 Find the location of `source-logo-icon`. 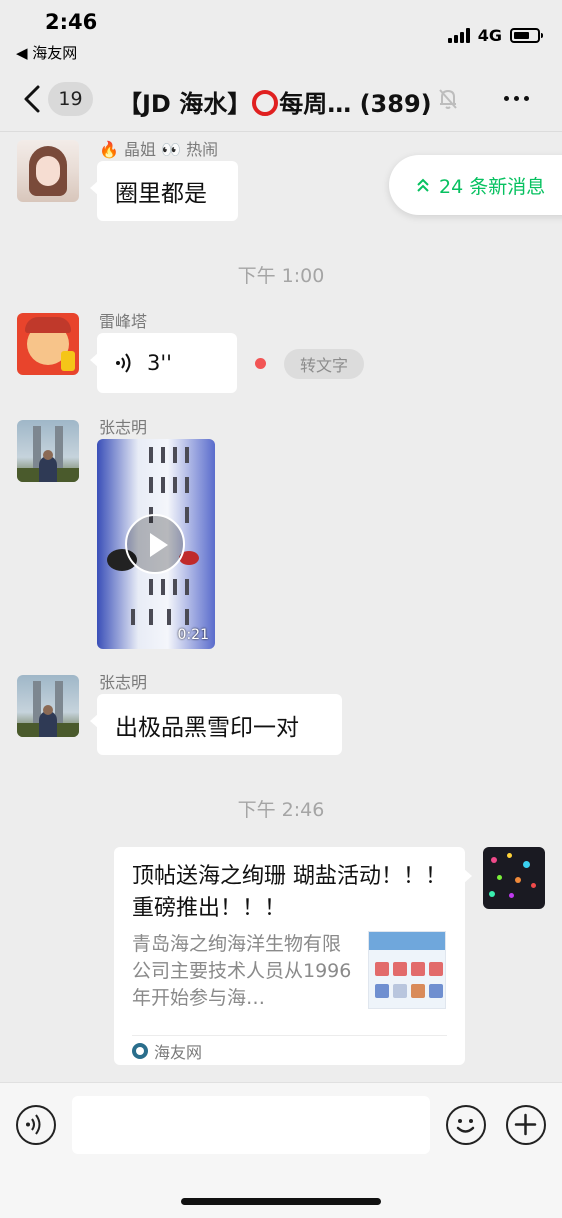

source-logo-icon is located at coordinates (140, 1051).